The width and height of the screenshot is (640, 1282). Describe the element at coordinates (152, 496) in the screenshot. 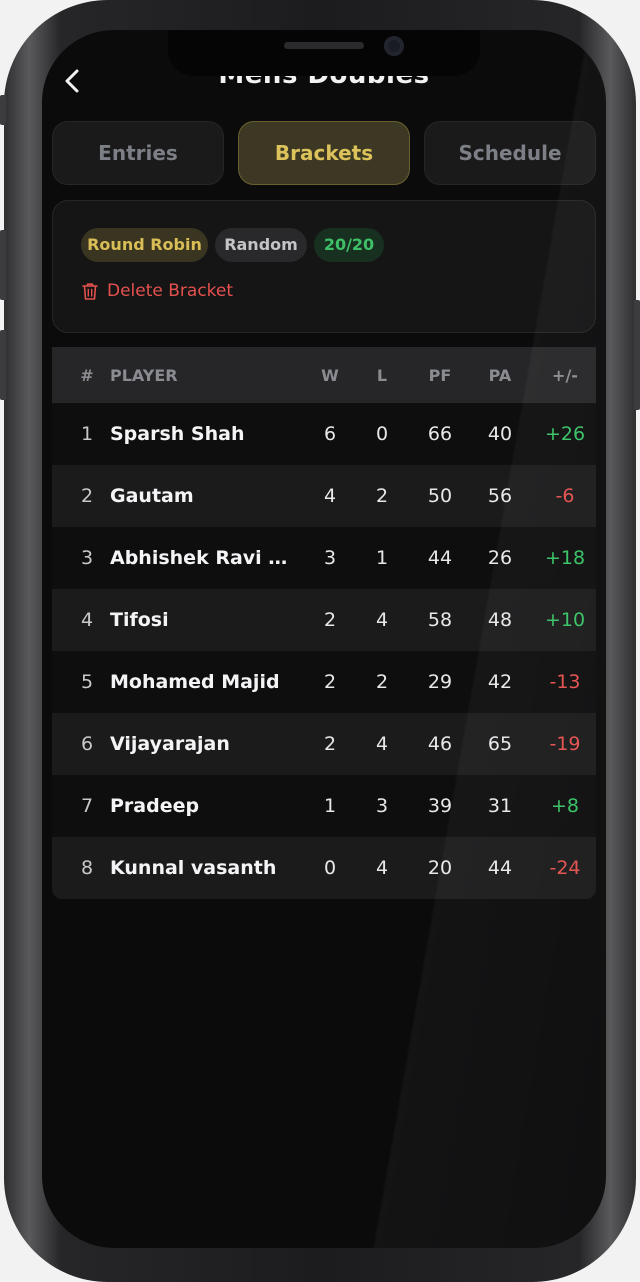

I see `player-name: Gautam` at that location.